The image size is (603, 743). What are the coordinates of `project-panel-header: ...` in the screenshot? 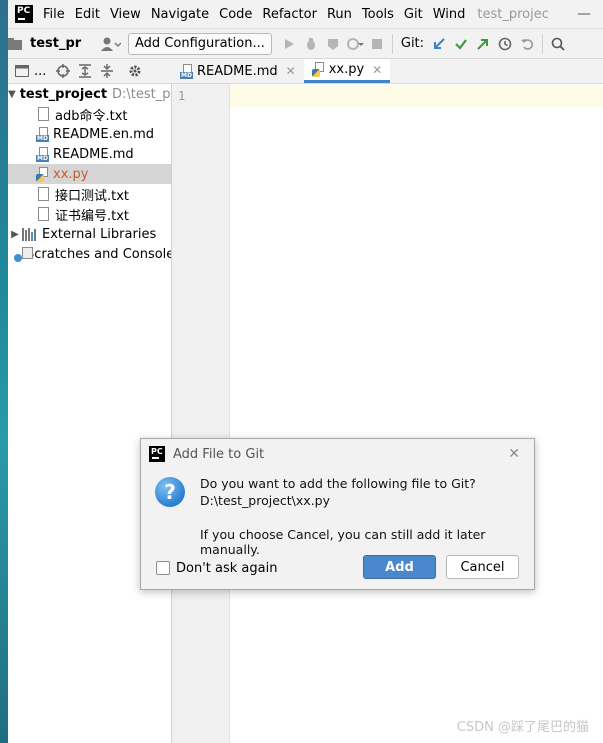 It's located at (90, 71).